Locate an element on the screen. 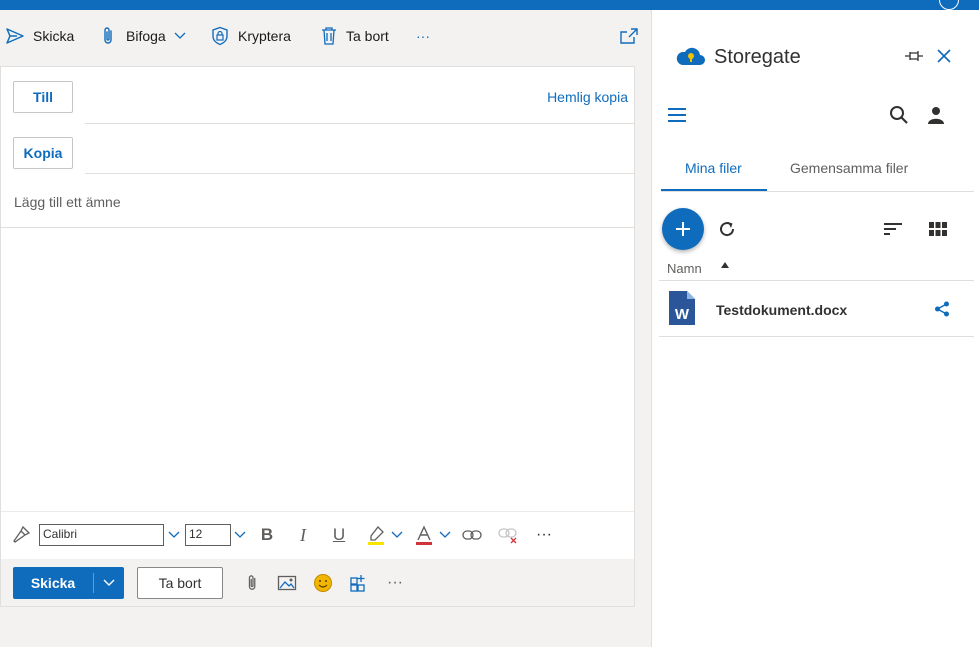  highlight-button is located at coordinates (376, 535).